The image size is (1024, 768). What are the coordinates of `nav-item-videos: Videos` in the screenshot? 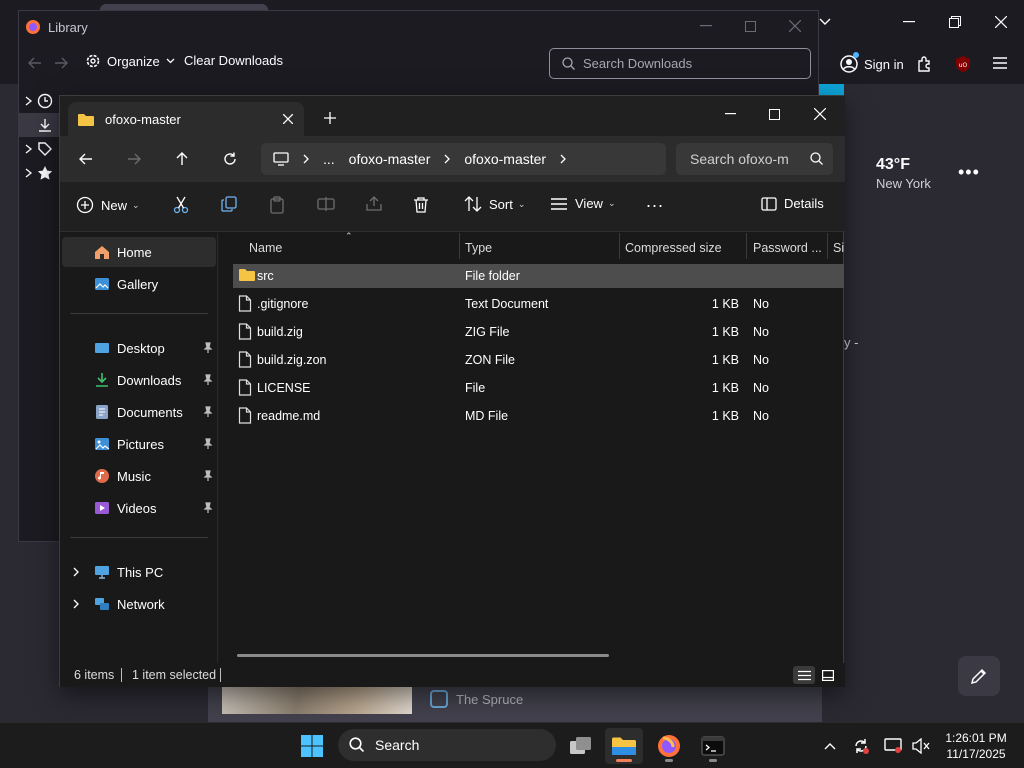 It's located at (139, 508).